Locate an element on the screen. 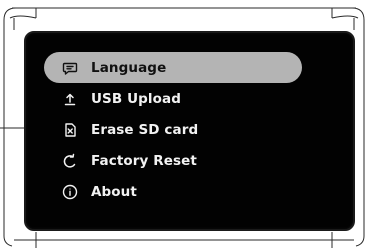 The width and height of the screenshot is (368, 248). menu-item-label: Erase SD card is located at coordinates (145, 129).